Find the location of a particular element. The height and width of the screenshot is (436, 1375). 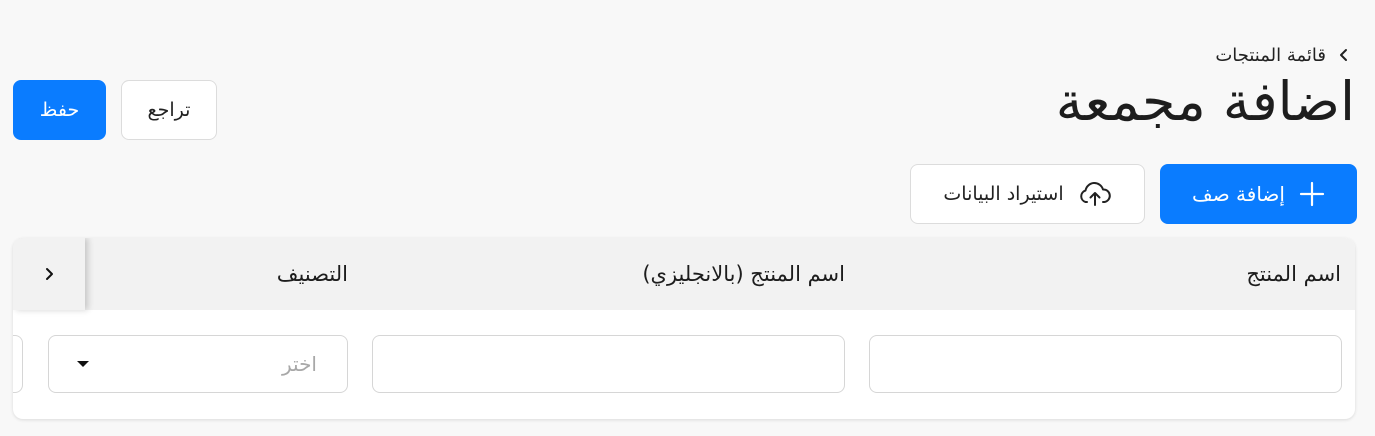

product-name-input is located at coordinates (1105, 364).